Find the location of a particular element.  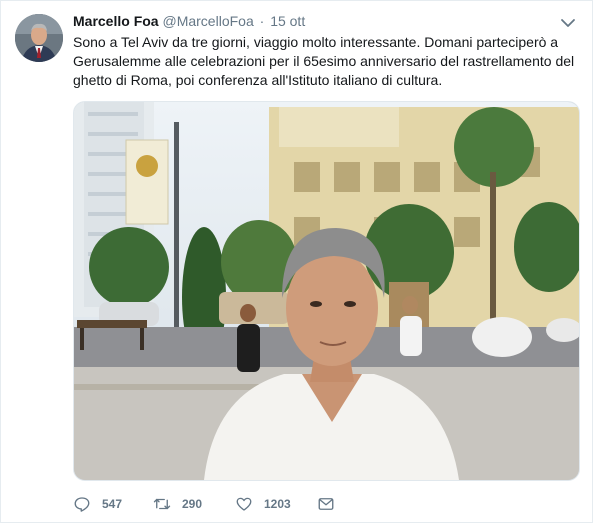

author-fullname: Marcello Foa is located at coordinates (116, 21).